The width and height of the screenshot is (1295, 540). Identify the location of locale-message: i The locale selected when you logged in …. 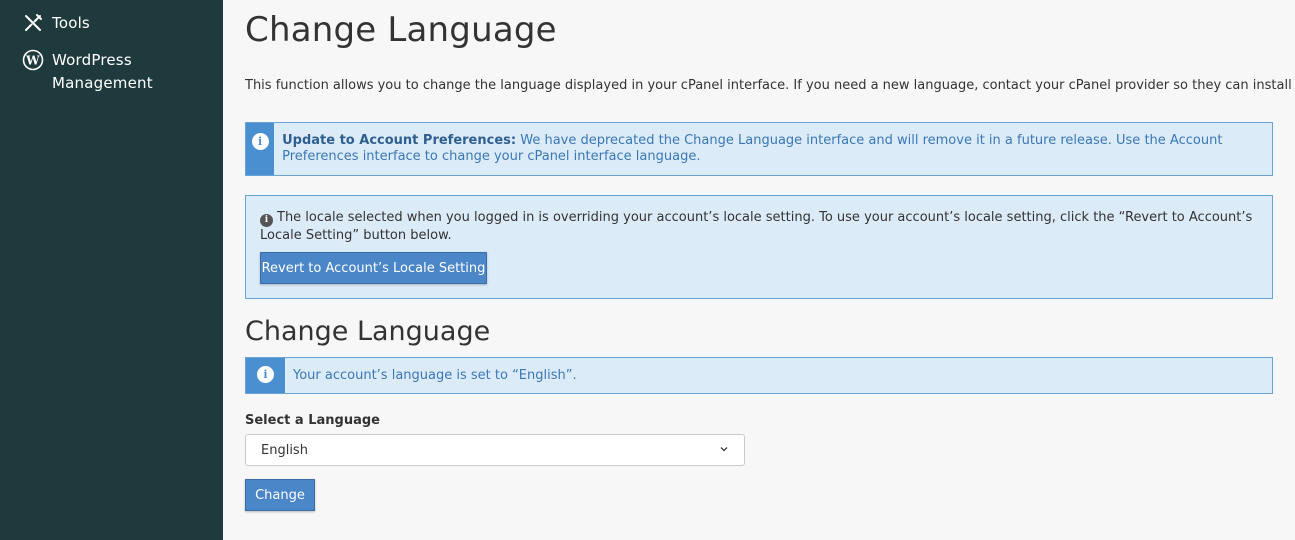
(759, 226).